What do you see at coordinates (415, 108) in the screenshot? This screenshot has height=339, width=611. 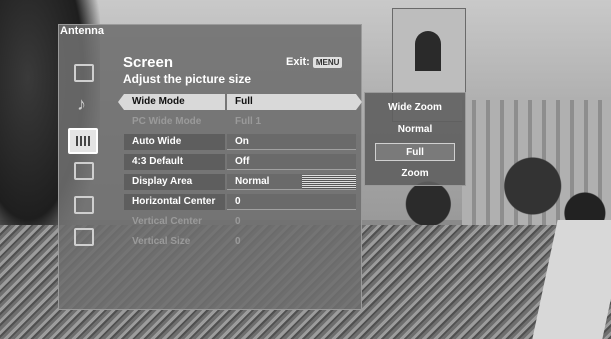 I see `option-wide-zoom: Wide Zoom` at bounding box center [415, 108].